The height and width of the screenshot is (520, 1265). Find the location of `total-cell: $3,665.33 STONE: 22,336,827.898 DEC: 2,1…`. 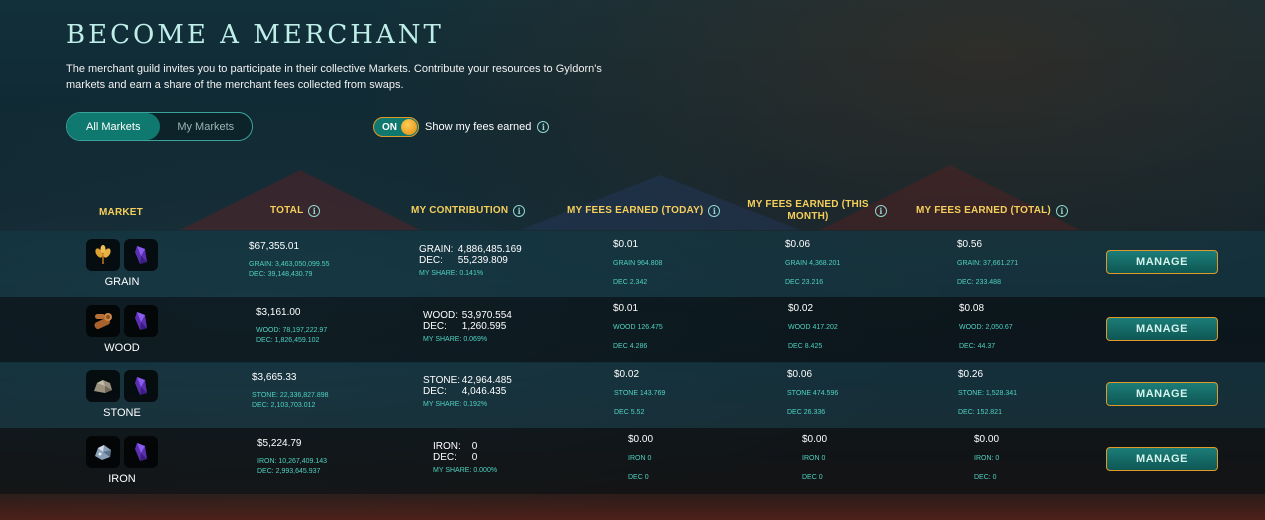

total-cell: $3,665.33 STONE: 22,336,827.898 DEC: 2,1… is located at coordinates (290, 390).